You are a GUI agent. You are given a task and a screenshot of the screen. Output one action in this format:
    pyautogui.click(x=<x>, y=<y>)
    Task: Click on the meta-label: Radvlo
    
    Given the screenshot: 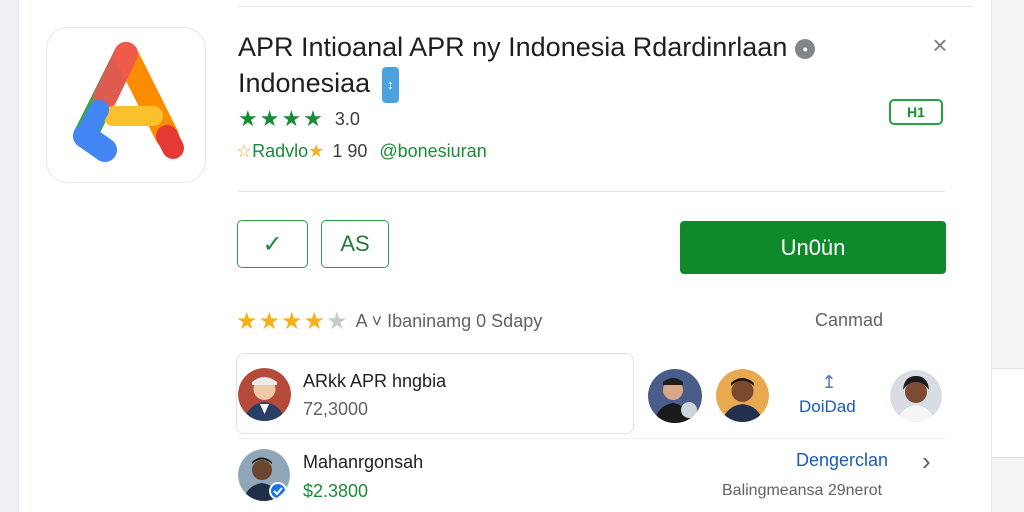 What is the action you would take?
    pyautogui.click(x=280, y=151)
    